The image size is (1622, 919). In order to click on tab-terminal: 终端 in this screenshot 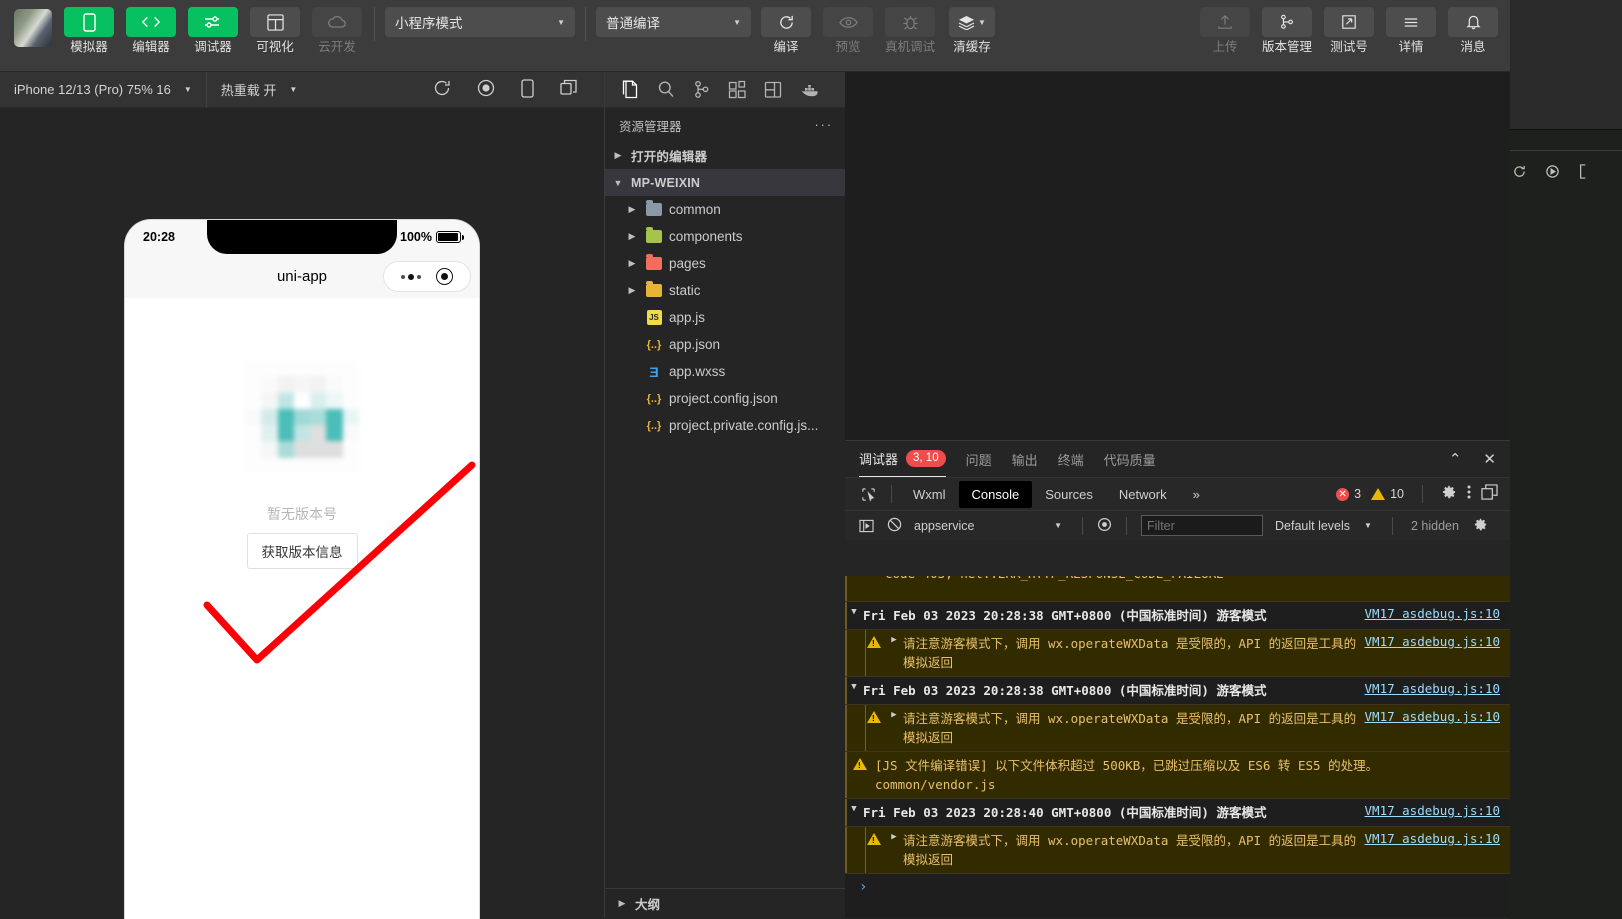, I will do `click(1071, 459)`.